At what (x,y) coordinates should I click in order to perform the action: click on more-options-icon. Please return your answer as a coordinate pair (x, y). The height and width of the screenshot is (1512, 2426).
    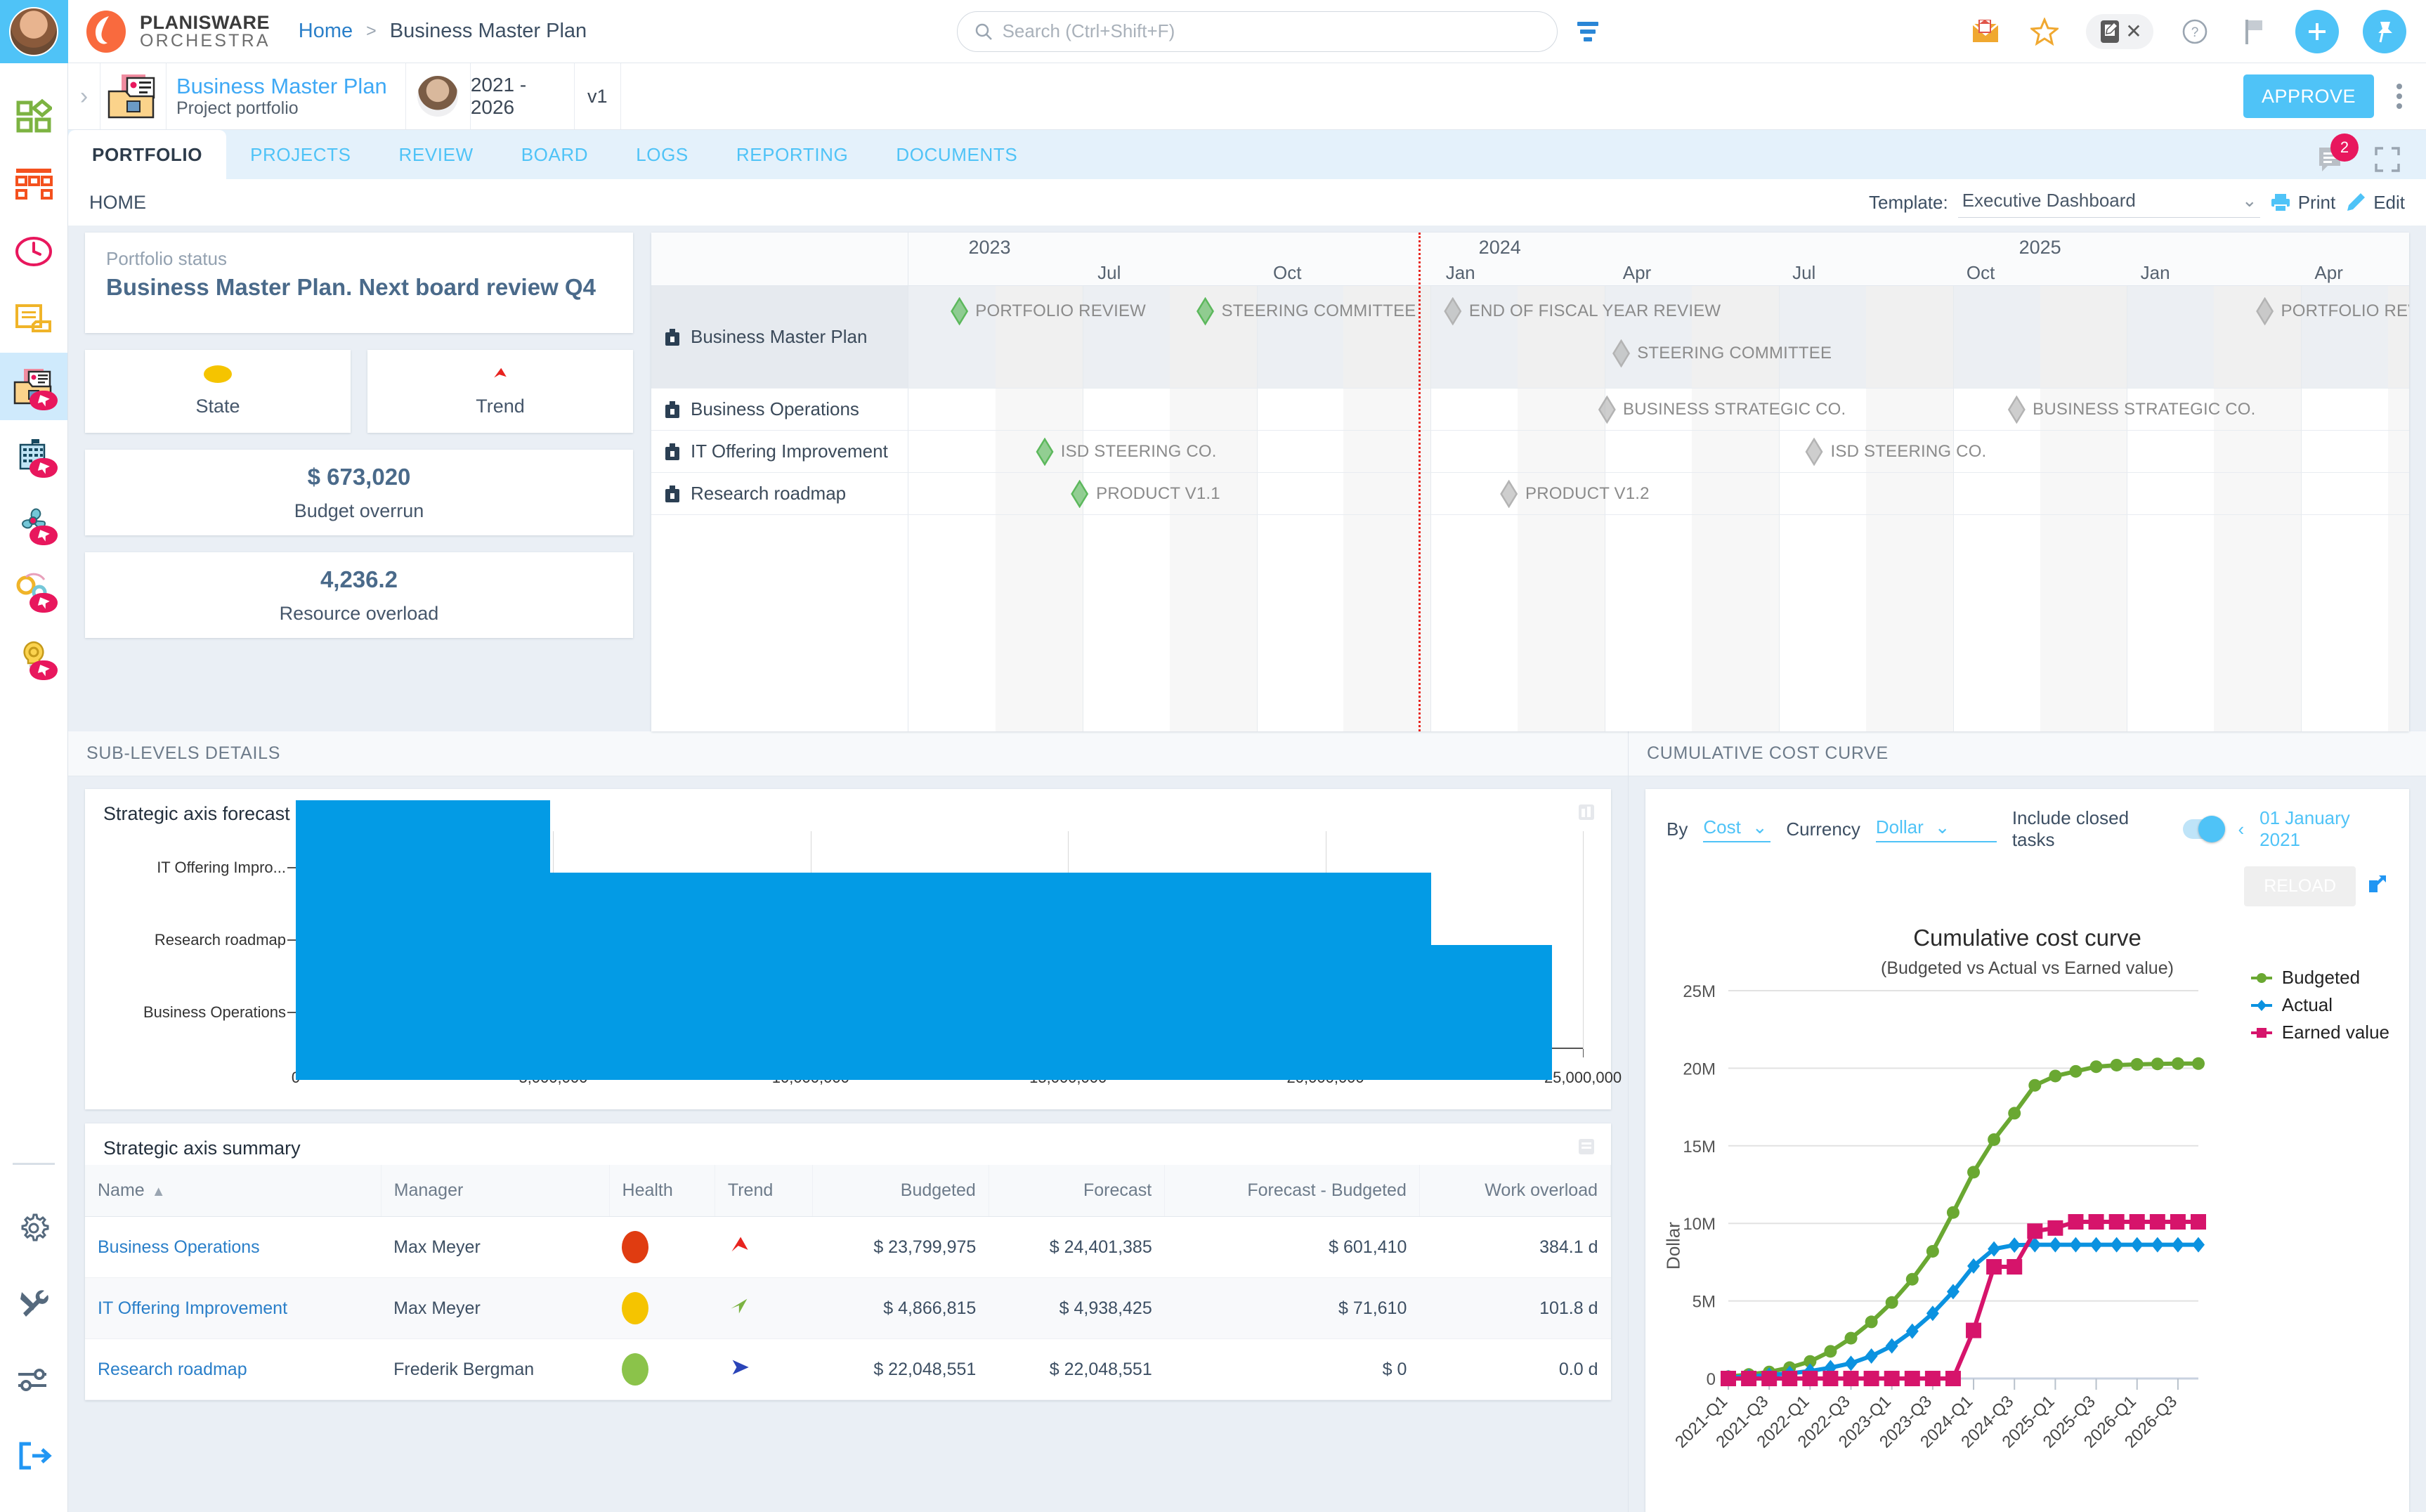
    Looking at the image, I should click on (2399, 96).